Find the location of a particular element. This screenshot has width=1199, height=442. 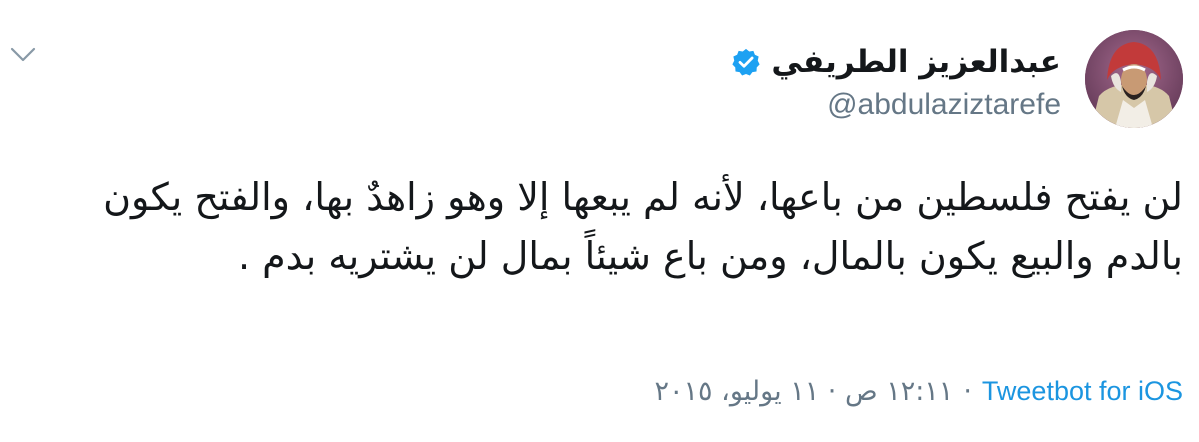

author-display-name: عبدالعزيز الطريفي is located at coordinates (916, 62).